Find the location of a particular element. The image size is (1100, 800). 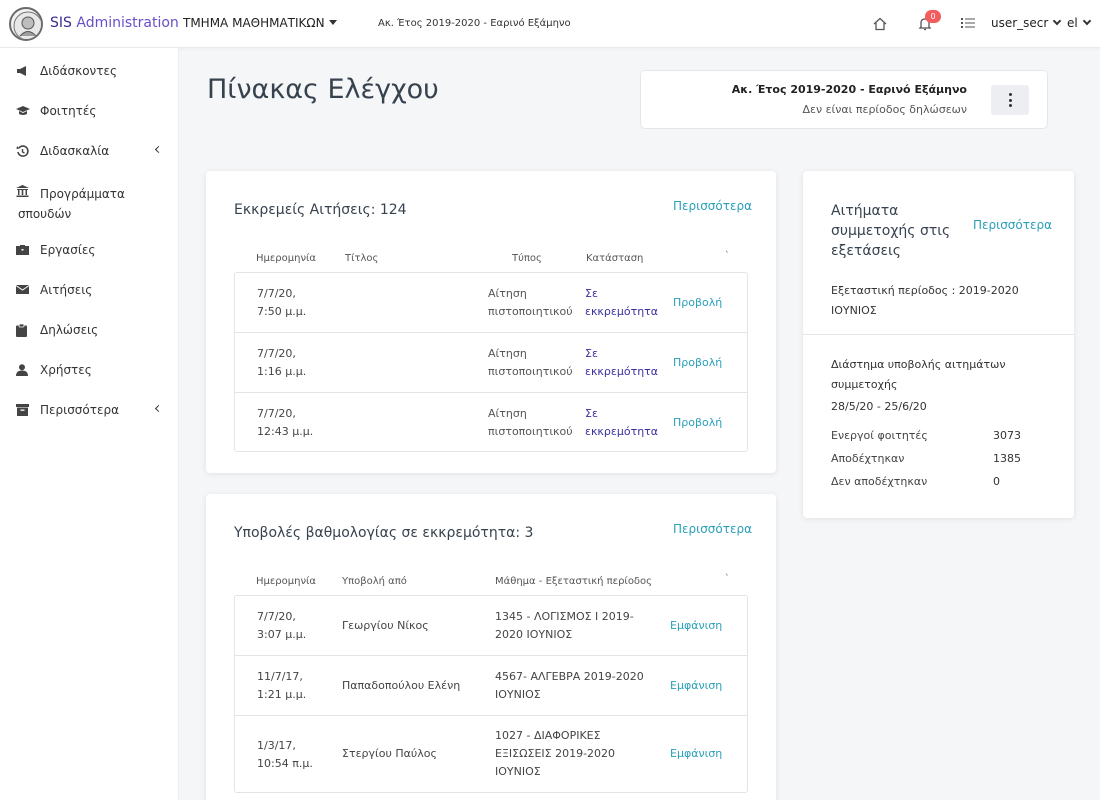

department-dropdown: ΤΜΗΜΑ ΜΑΘΗΜΑΤΙΚΩΝ is located at coordinates (260, 23).